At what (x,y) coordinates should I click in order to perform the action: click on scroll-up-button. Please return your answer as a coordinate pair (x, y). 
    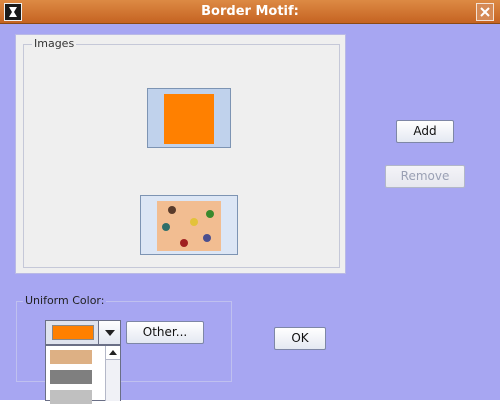
    Looking at the image, I should click on (113, 353).